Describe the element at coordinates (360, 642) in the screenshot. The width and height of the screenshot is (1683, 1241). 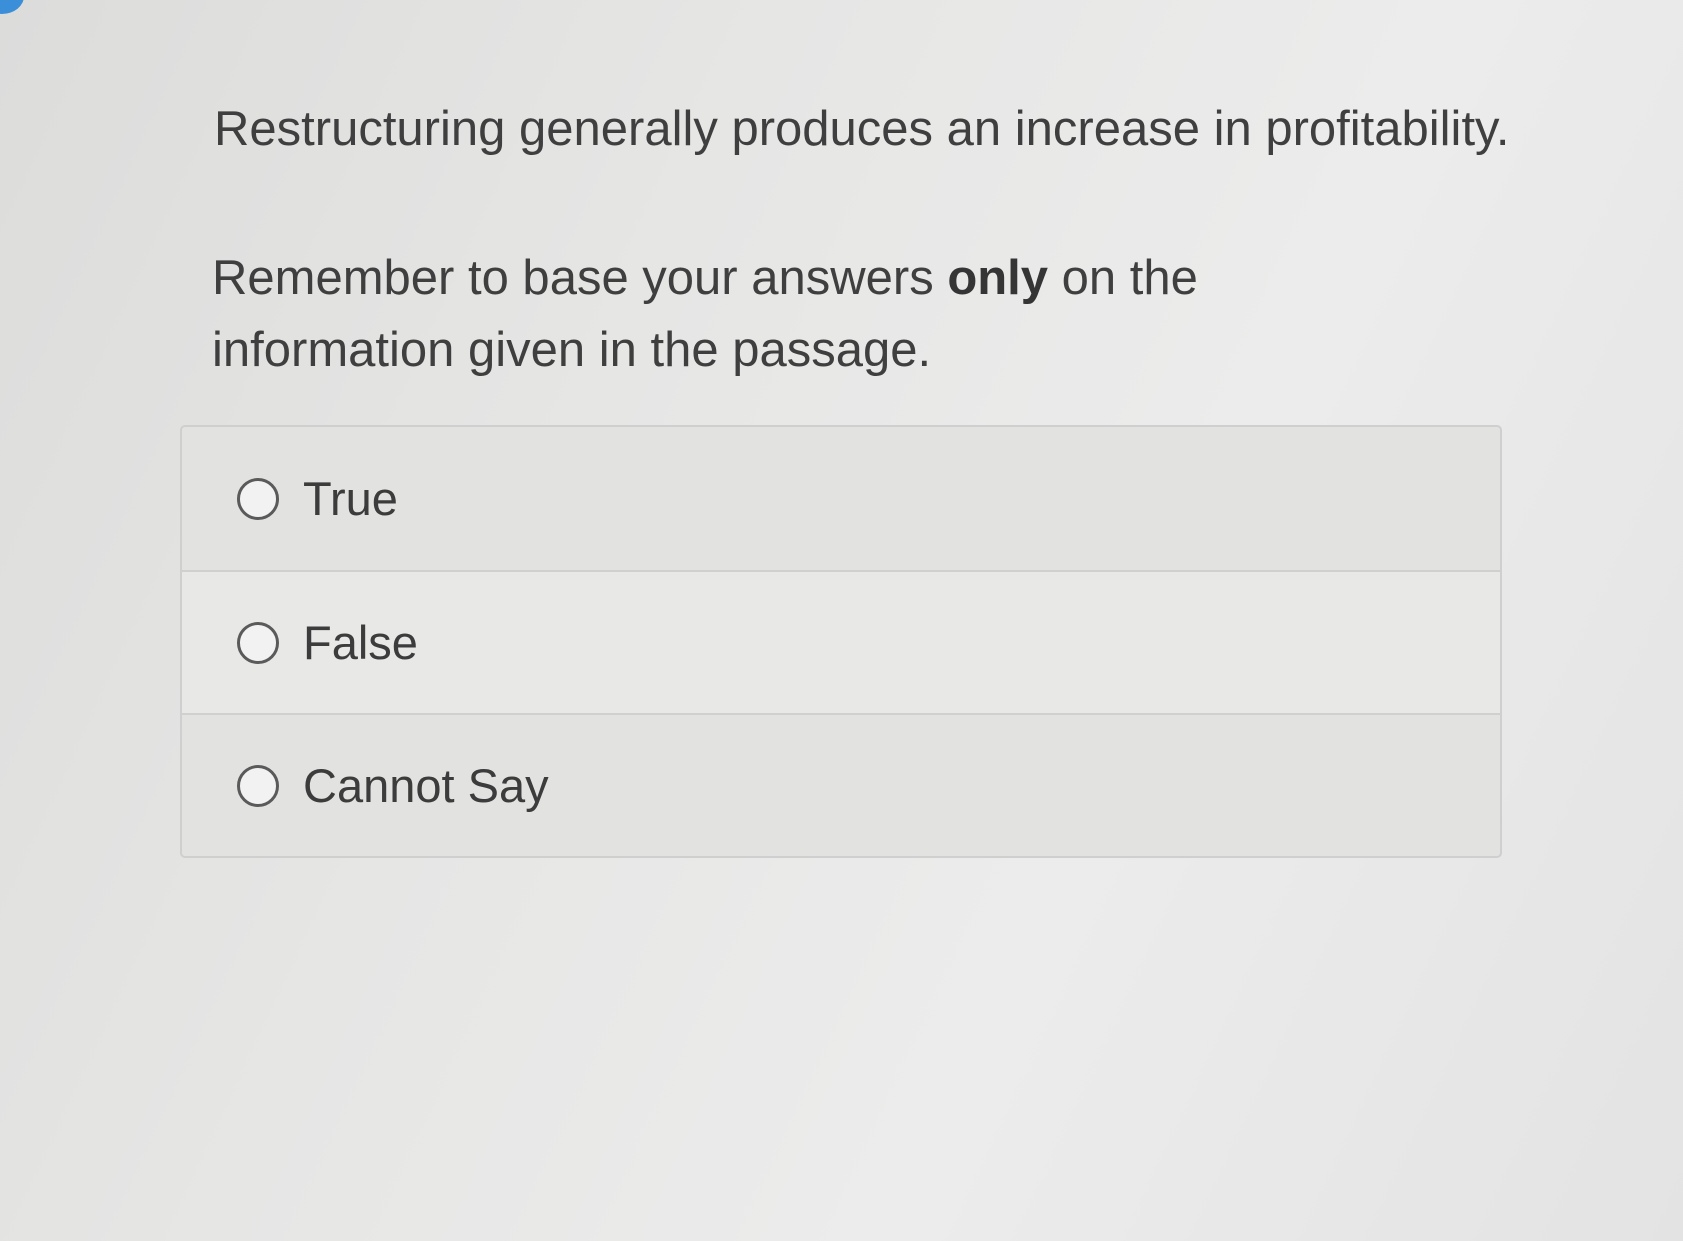
I see `option-label: False` at that location.